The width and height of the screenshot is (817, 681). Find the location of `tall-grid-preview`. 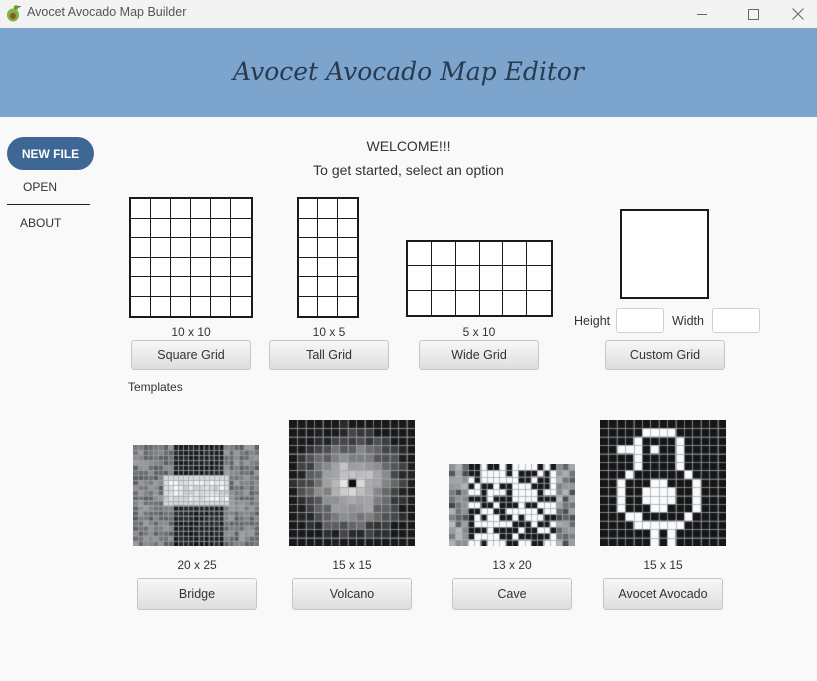

tall-grid-preview is located at coordinates (328, 257).